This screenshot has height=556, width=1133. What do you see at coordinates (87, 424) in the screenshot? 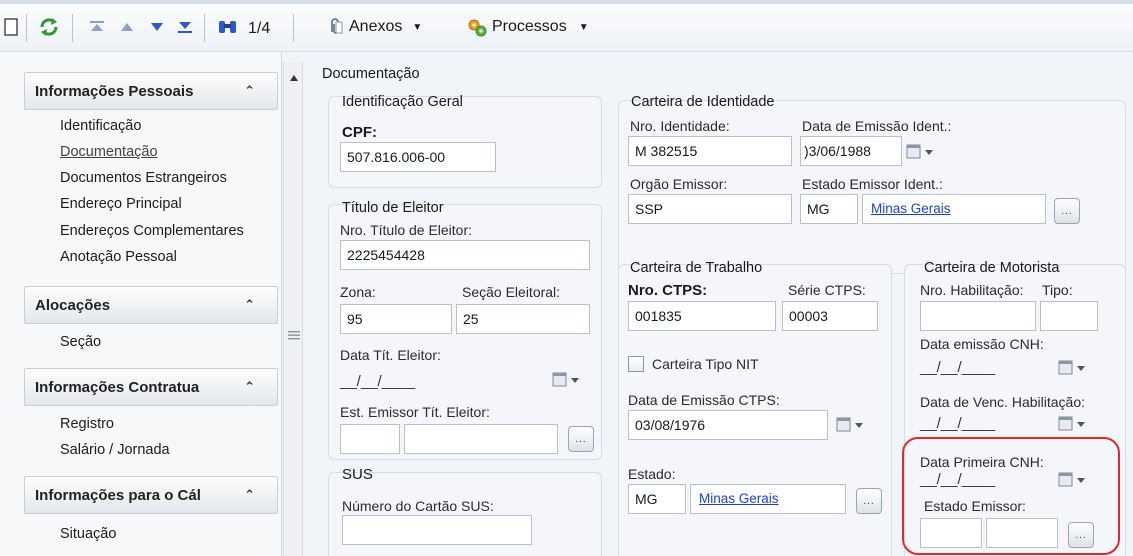
I see `nav-item-registro: Registro` at bounding box center [87, 424].